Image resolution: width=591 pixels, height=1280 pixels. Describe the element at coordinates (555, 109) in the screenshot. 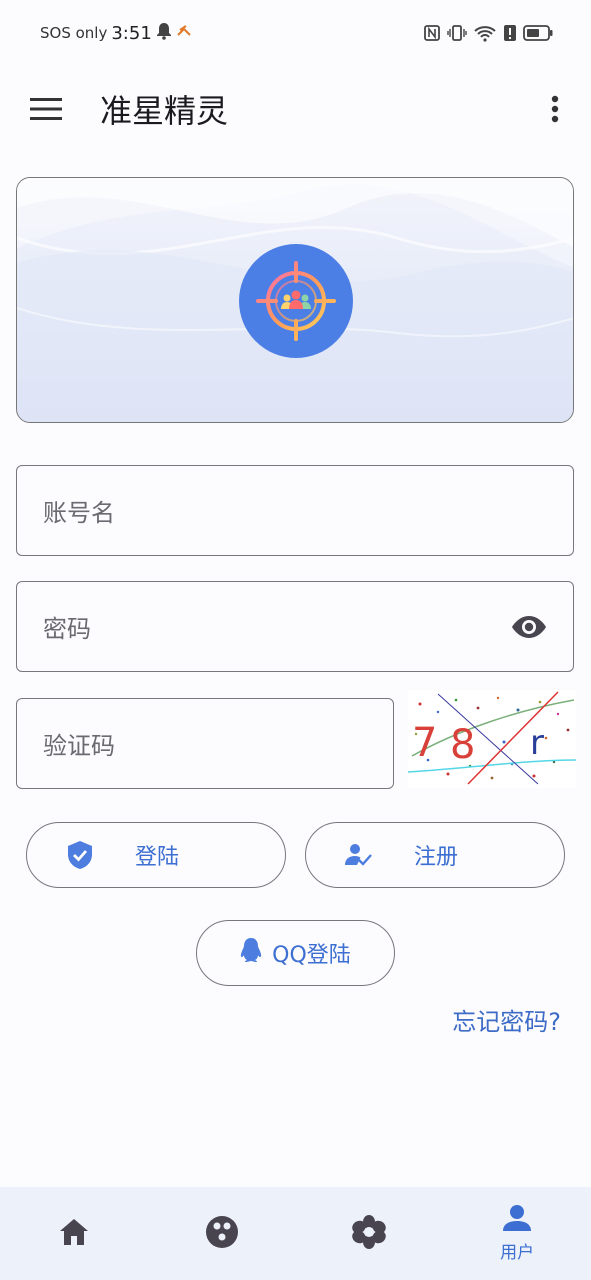

I see `more-options-icon` at that location.